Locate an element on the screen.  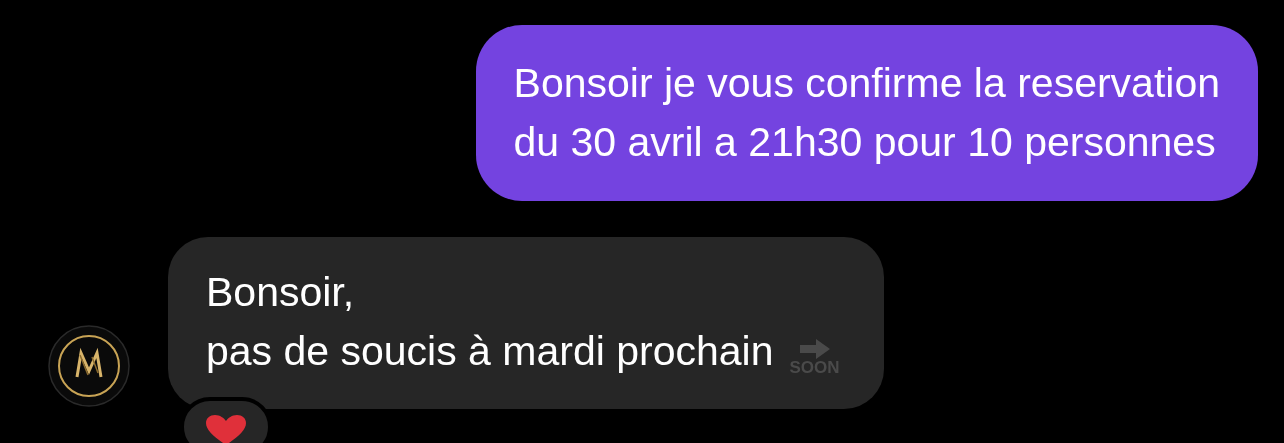
message-text: Bonsoir je vous confirme la reservation is located at coordinates (866, 83).